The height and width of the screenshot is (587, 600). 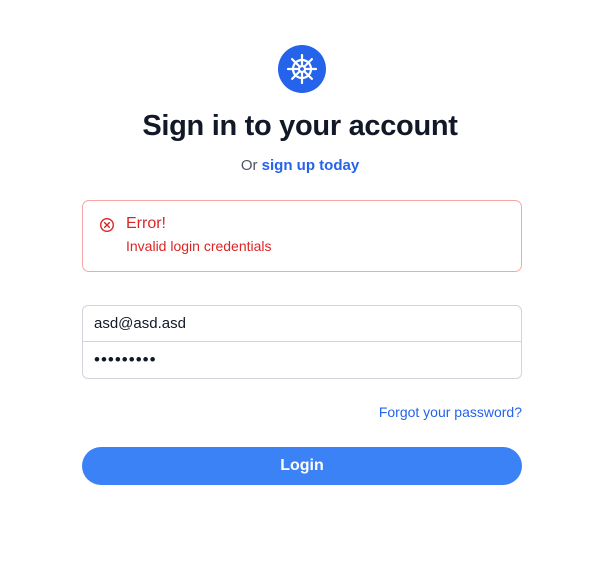 I want to click on ship-wheel-icon, so click(x=302, y=69).